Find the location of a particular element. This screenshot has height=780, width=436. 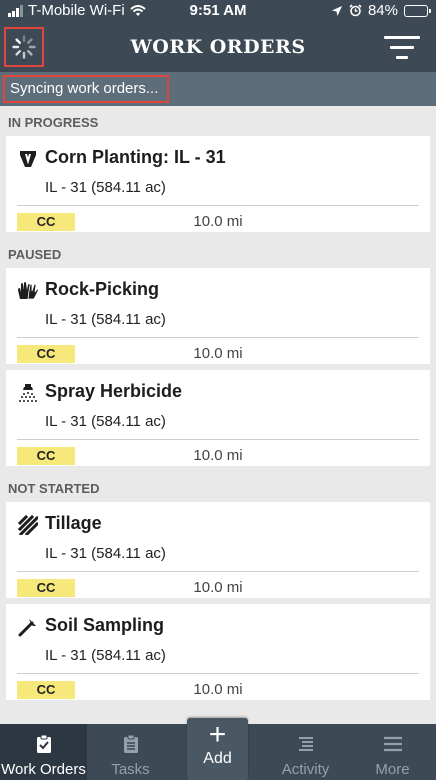

tab-label: More is located at coordinates (392, 769).